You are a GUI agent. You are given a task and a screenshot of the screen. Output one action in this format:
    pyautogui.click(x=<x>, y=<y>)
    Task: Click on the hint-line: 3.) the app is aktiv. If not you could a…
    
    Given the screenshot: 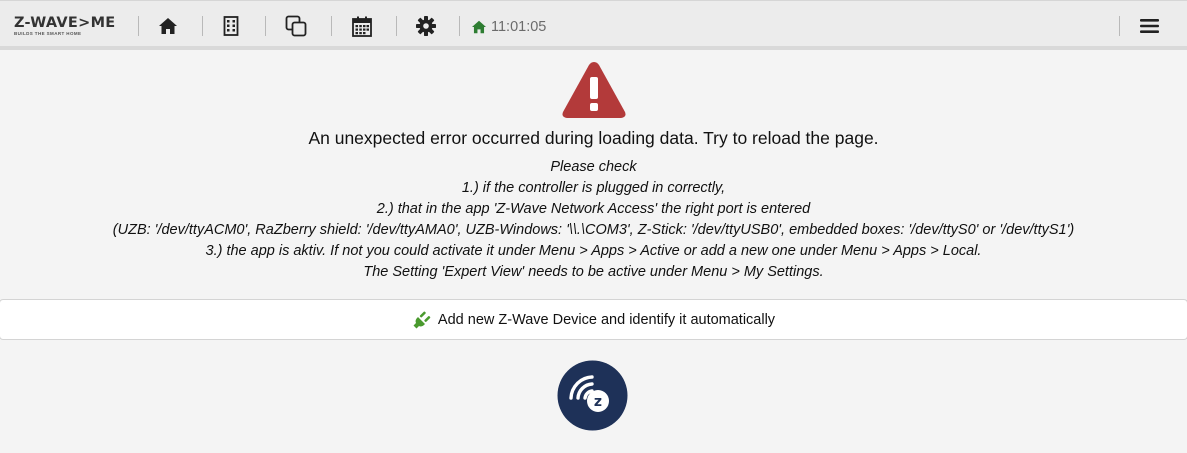 What is the action you would take?
    pyautogui.click(x=593, y=251)
    